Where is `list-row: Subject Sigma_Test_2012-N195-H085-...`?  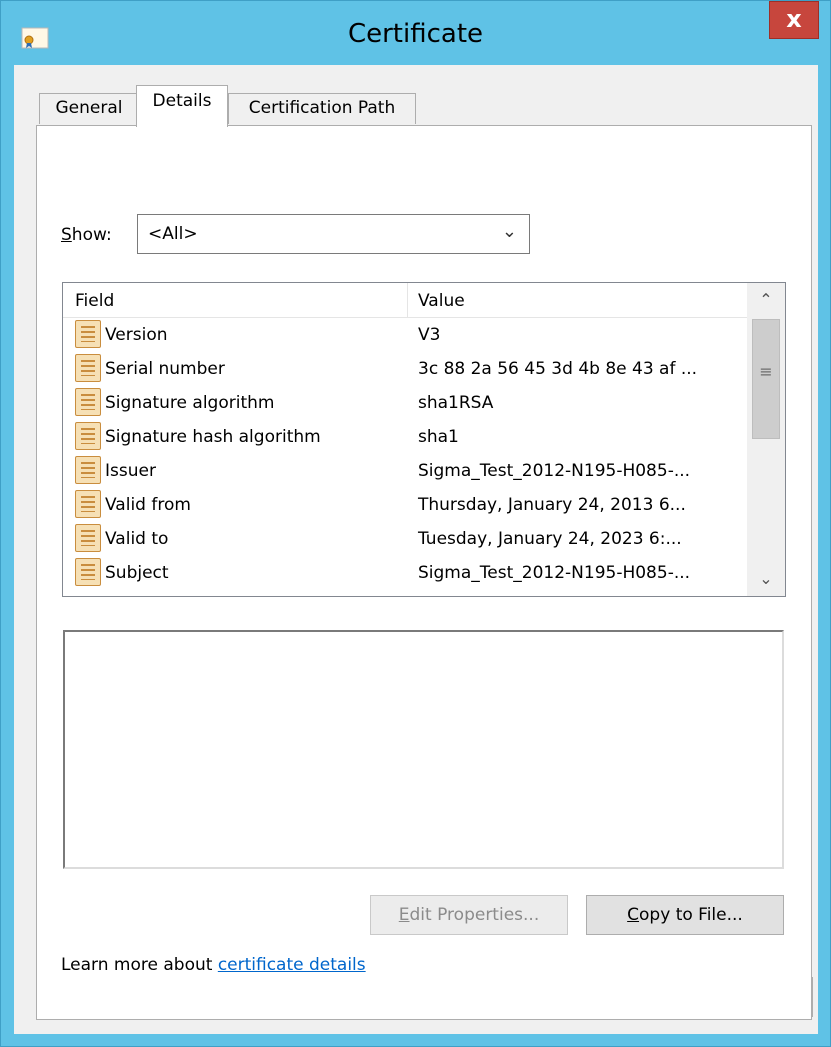 list-row: Subject Sigma_Test_2012-N195-H085-... is located at coordinates (405, 572).